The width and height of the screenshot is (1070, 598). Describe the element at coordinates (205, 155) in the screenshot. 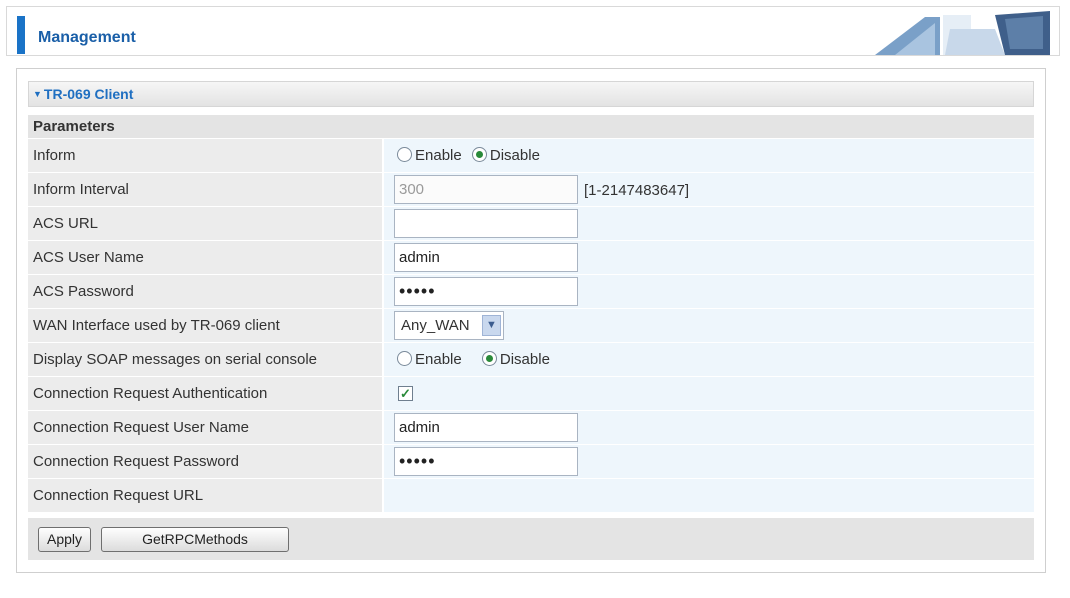

I see `inform-label: Inform` at that location.